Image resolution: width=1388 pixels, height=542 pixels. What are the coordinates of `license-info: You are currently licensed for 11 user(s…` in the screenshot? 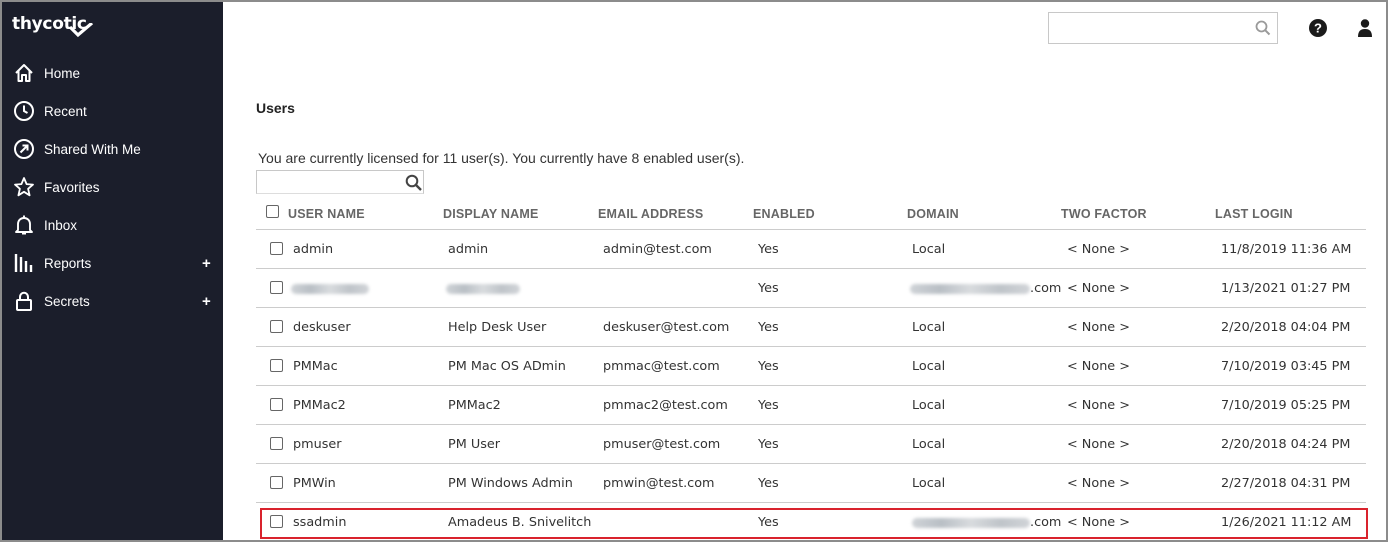 It's located at (501, 158).